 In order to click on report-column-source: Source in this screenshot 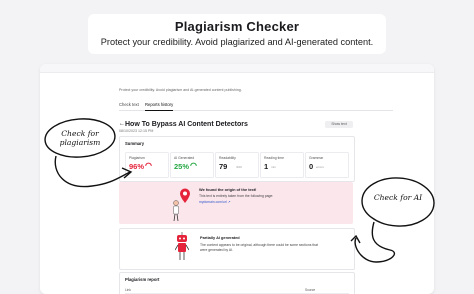, I will do `click(310, 290)`.